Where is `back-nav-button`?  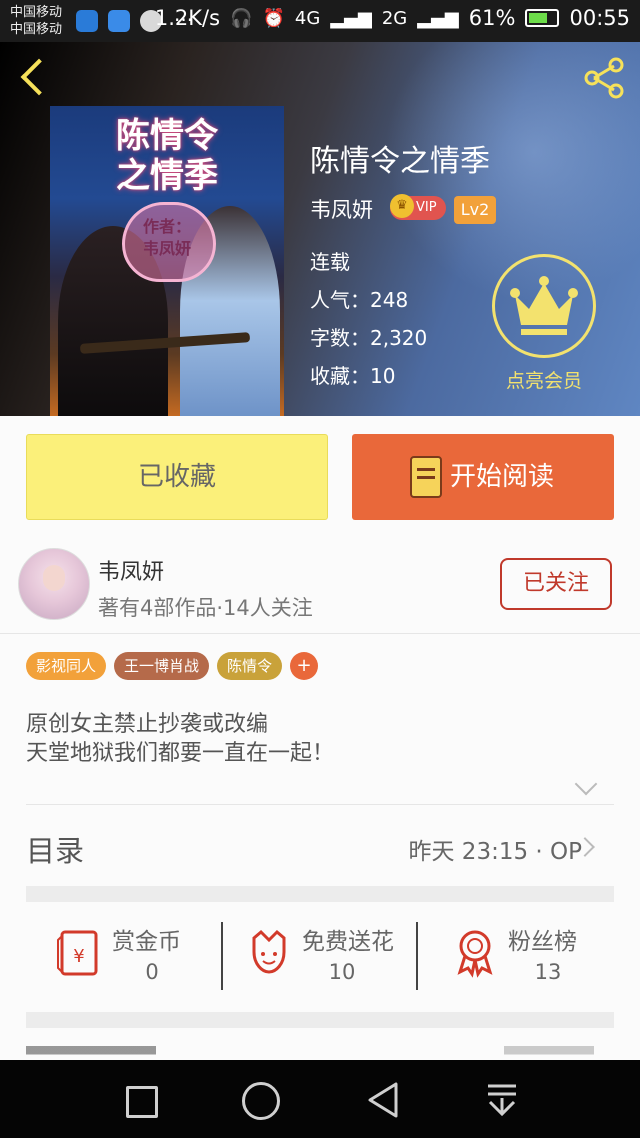
back-nav-button is located at coordinates (384, 1100).